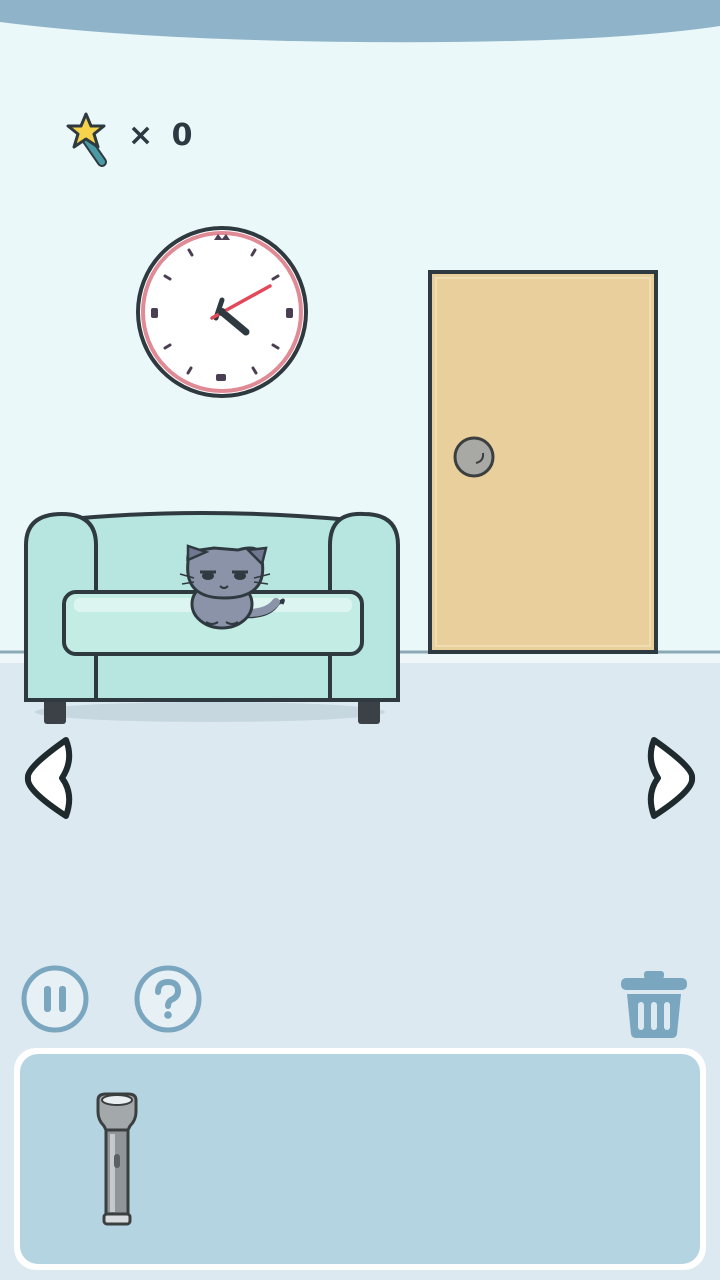 This screenshot has width=720, height=1280. I want to click on help-button, so click(168, 999).